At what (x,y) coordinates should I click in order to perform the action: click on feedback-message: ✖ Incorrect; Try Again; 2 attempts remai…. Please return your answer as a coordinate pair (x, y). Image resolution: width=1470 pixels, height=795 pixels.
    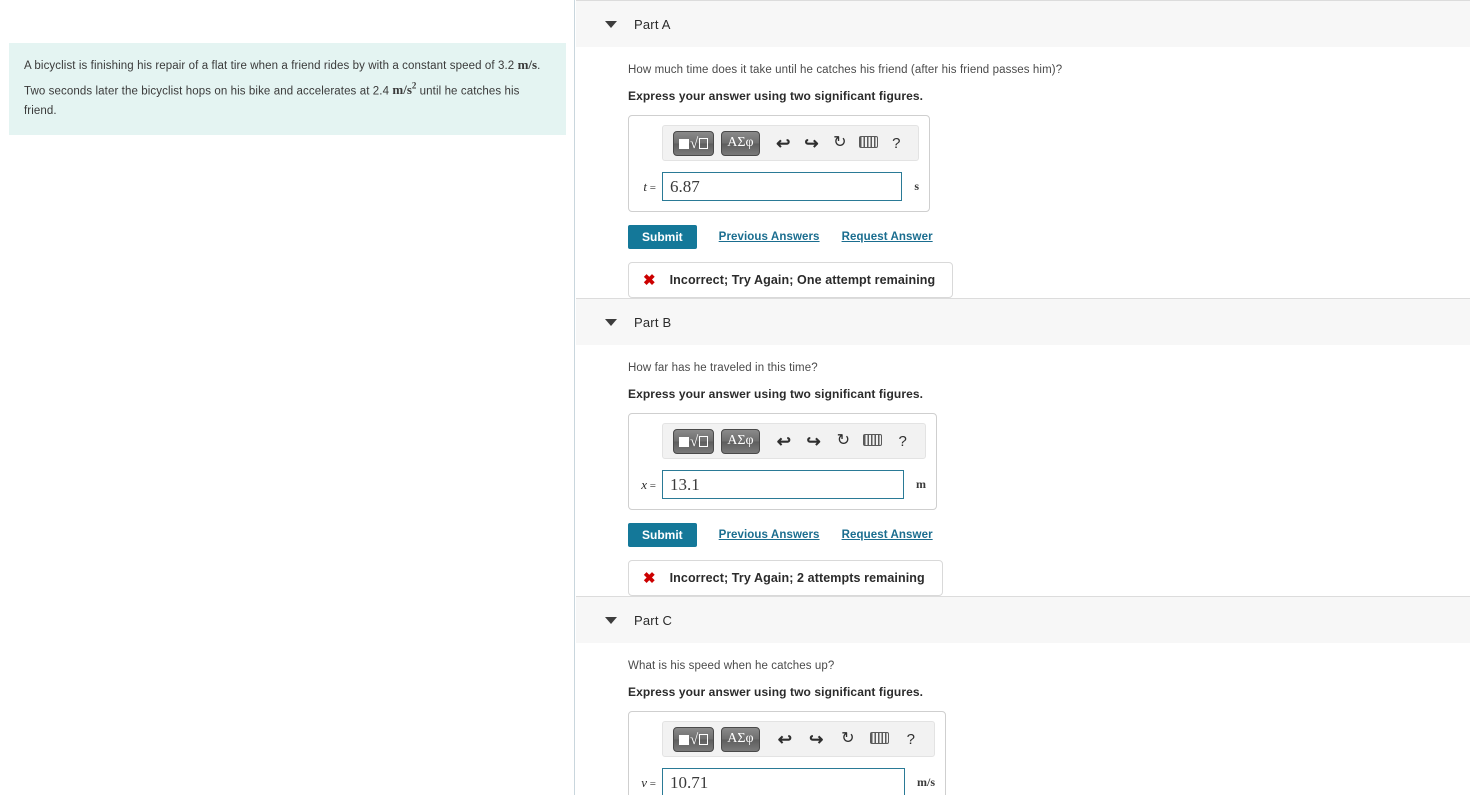
    Looking at the image, I should click on (785, 578).